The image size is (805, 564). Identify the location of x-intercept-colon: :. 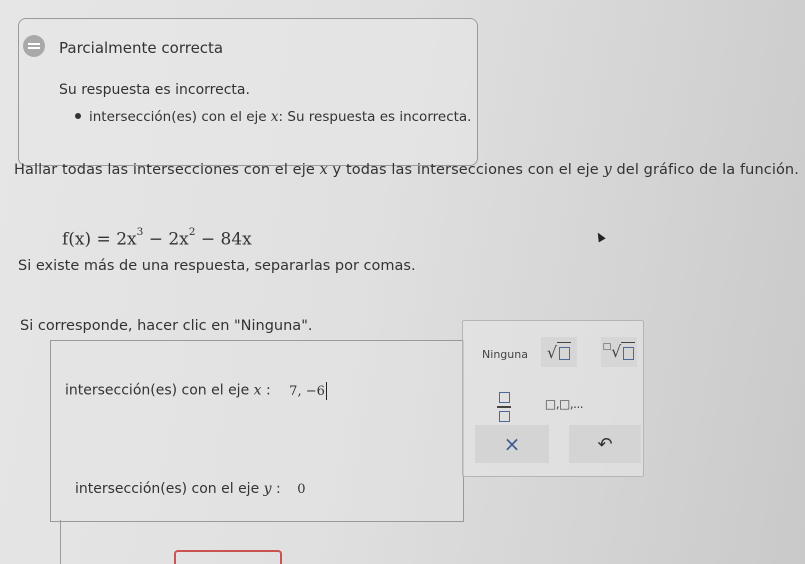
(266, 390).